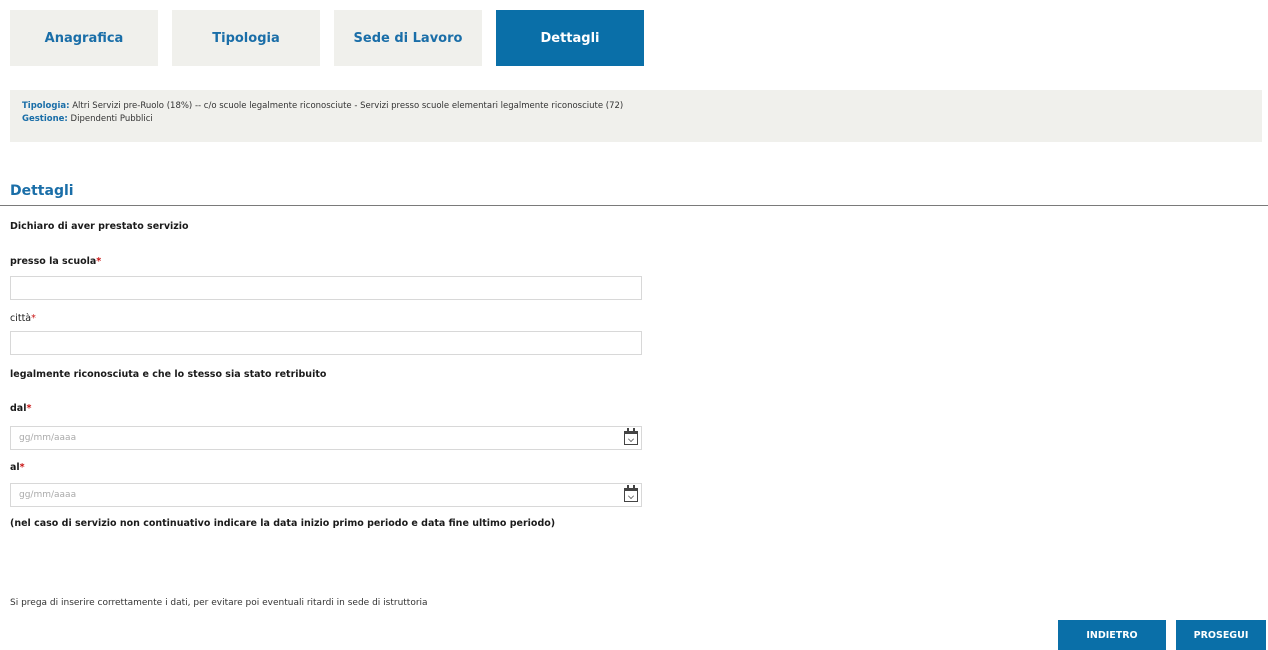 The height and width of the screenshot is (650, 1268). Describe the element at coordinates (326, 495) in the screenshot. I see `al-date-input` at that location.